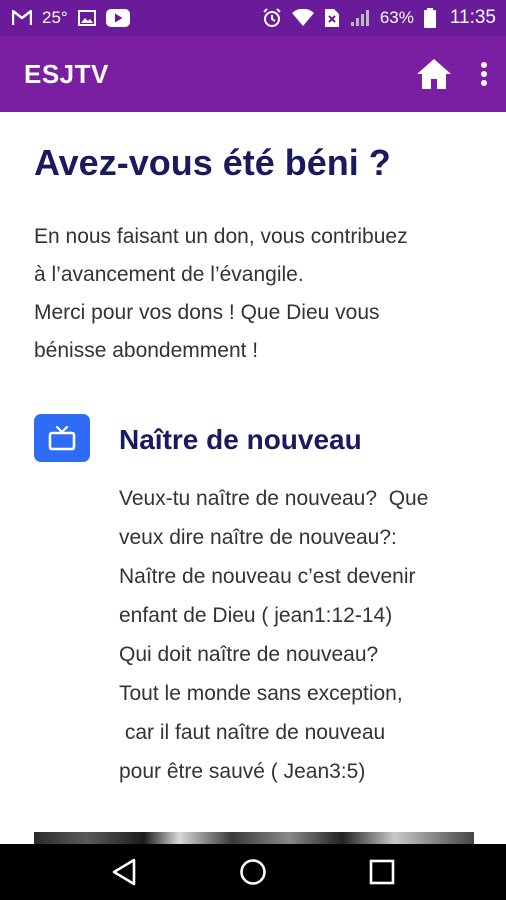  I want to click on battery-percent: 63%, so click(396, 17).